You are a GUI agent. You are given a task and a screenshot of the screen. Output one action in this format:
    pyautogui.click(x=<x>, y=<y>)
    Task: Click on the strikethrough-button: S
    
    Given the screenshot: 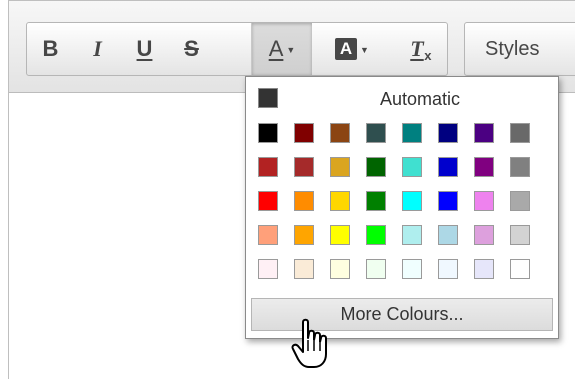 What is the action you would take?
    pyautogui.click(x=191, y=49)
    